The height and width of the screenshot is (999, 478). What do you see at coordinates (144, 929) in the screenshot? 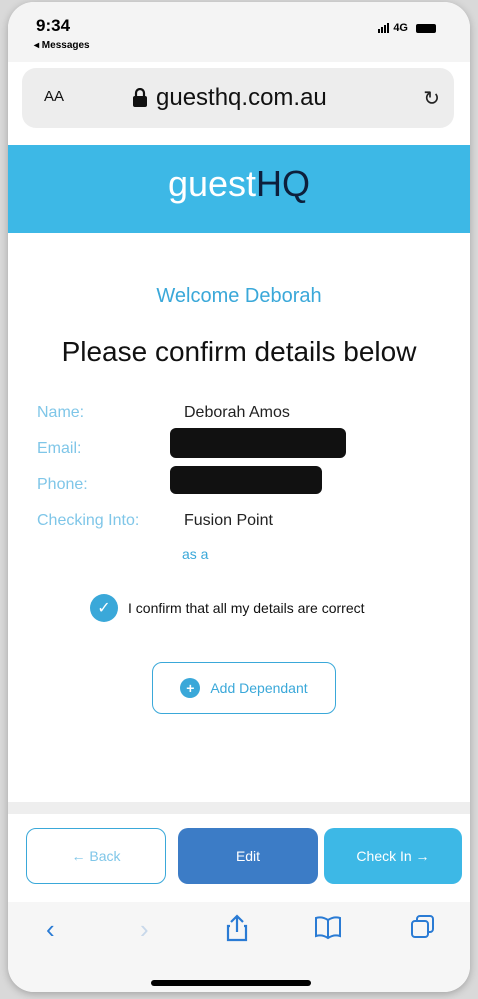
I see `chevron-right-icon: ›` at bounding box center [144, 929].